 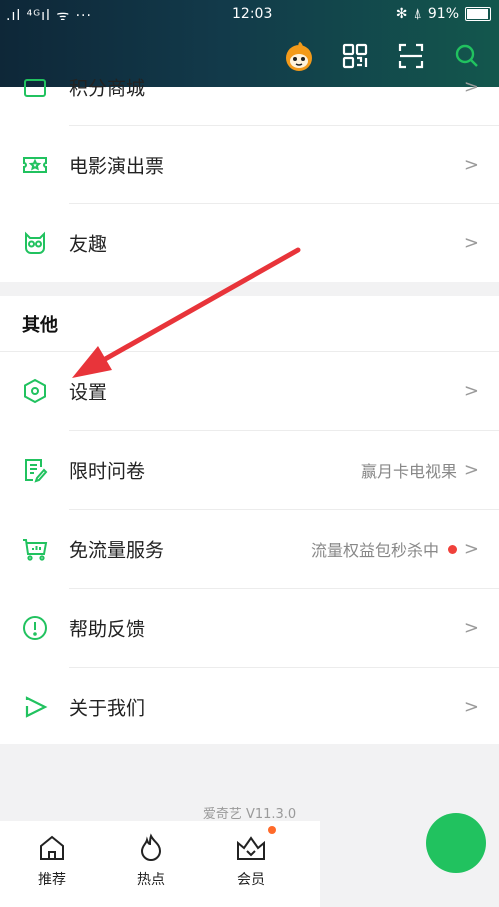 I want to click on menu-item-help-feedback: 帮助反馈 >, so click(x=249, y=628).